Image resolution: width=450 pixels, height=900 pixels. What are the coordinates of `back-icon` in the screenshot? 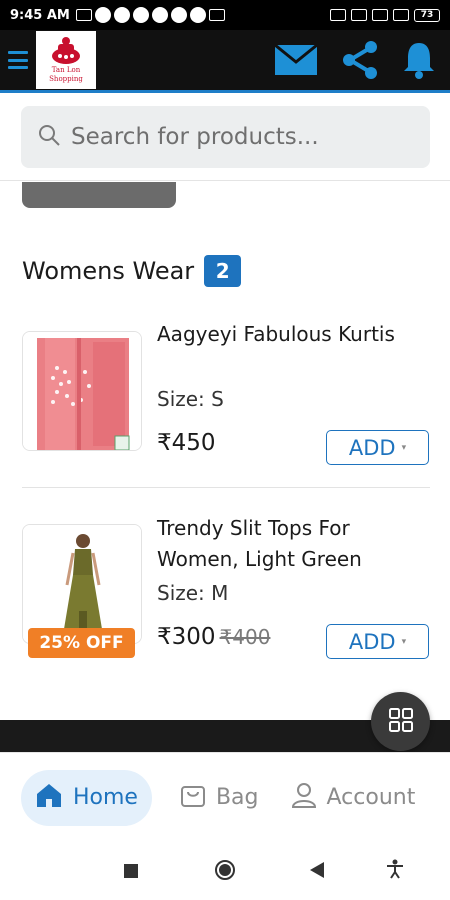 It's located at (317, 872).